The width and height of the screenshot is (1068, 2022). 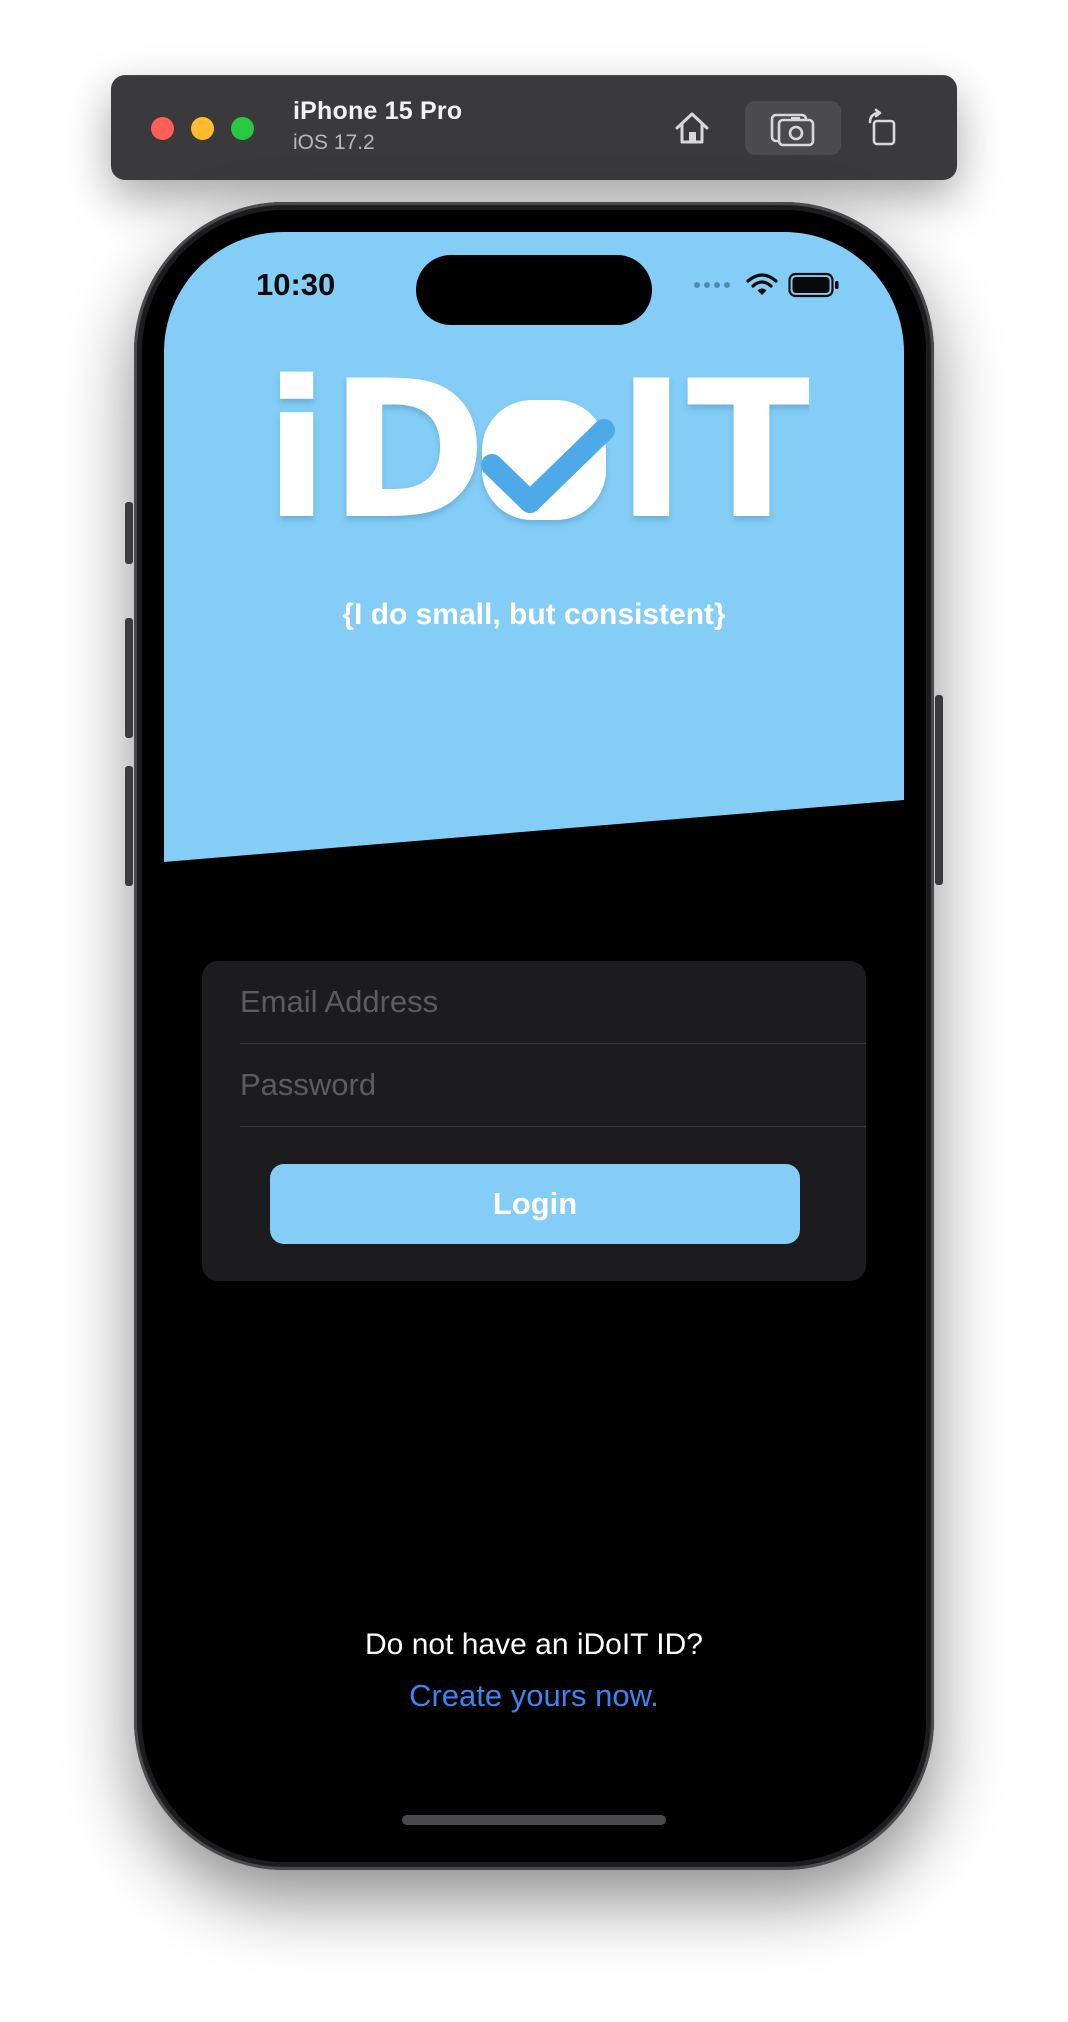 I want to click on simulator-toolbar: iPhone 15 Pro iOS 17.2, so click(x=534, y=127).